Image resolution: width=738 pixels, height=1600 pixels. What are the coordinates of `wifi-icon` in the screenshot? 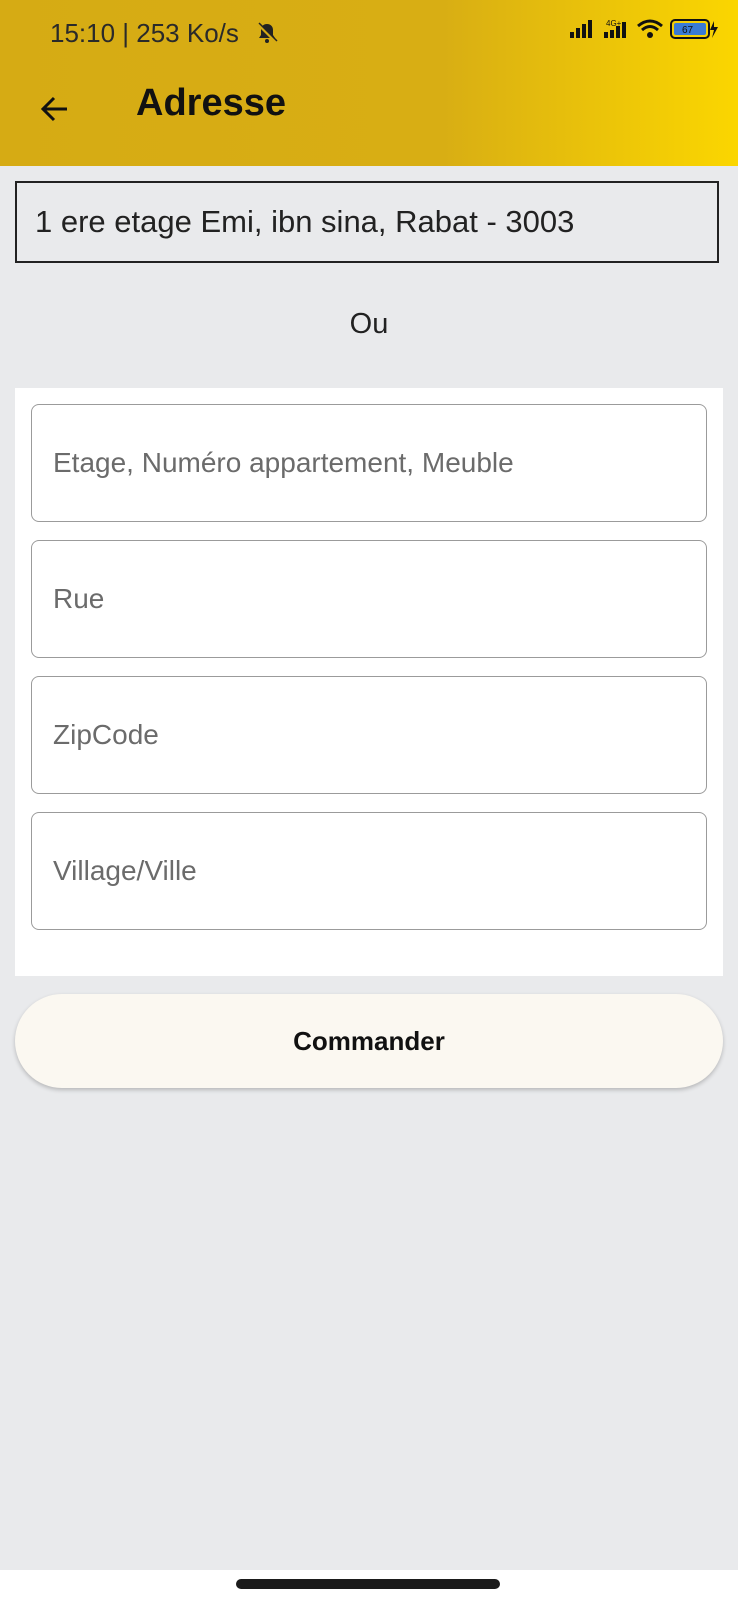 It's located at (650, 28).